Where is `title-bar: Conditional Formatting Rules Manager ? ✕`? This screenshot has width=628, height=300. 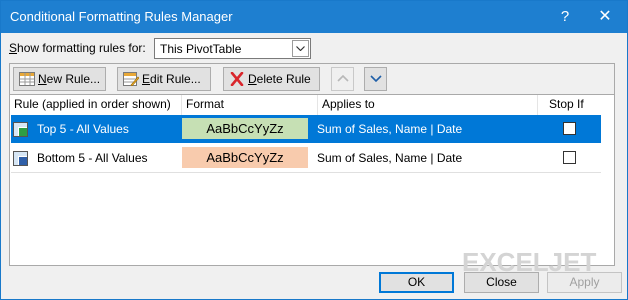 title-bar: Conditional Formatting Rules Manager ? ✕ is located at coordinates (314, 17).